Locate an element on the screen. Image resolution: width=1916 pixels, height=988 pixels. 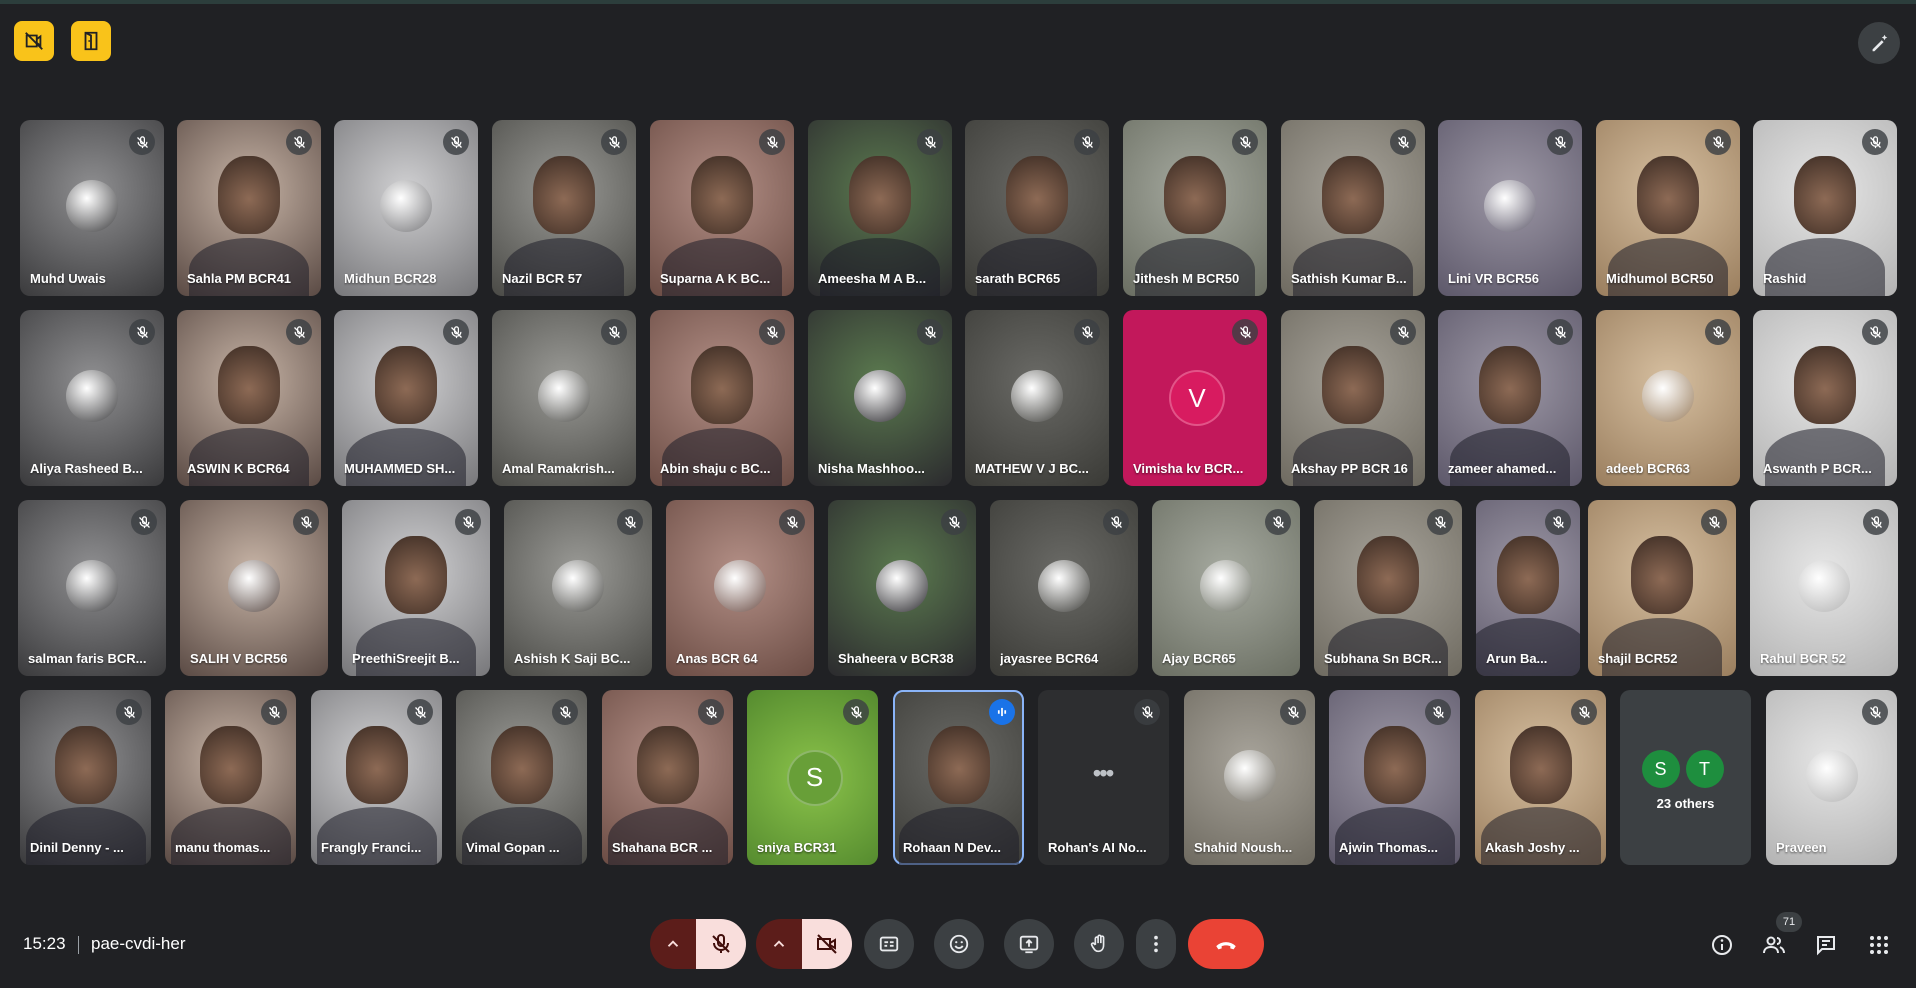
info-icon is located at coordinates (1722, 945).